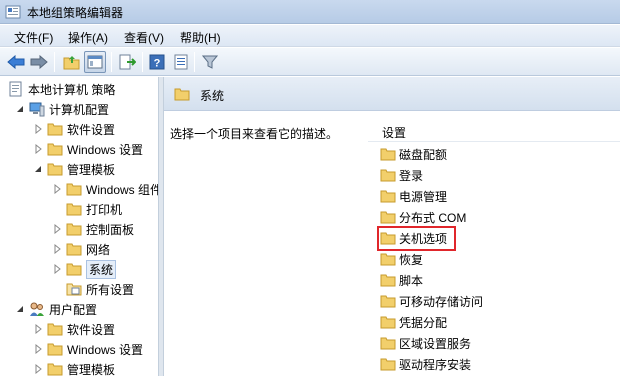  Describe the element at coordinates (105, 189) in the screenshot. I see `tree-item-windows-components: Windows 组件` at that location.